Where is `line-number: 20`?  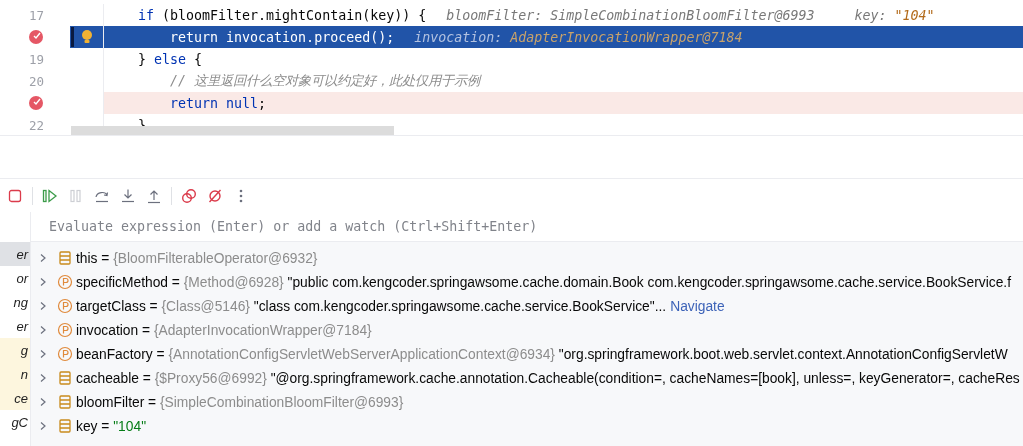 line-number: 20 is located at coordinates (36, 81).